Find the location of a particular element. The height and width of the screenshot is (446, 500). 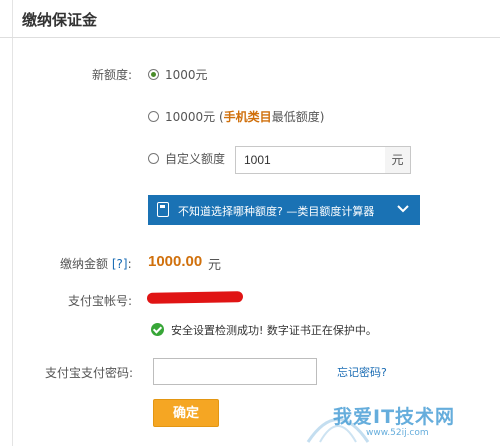

alipay-password-input is located at coordinates (235, 371).